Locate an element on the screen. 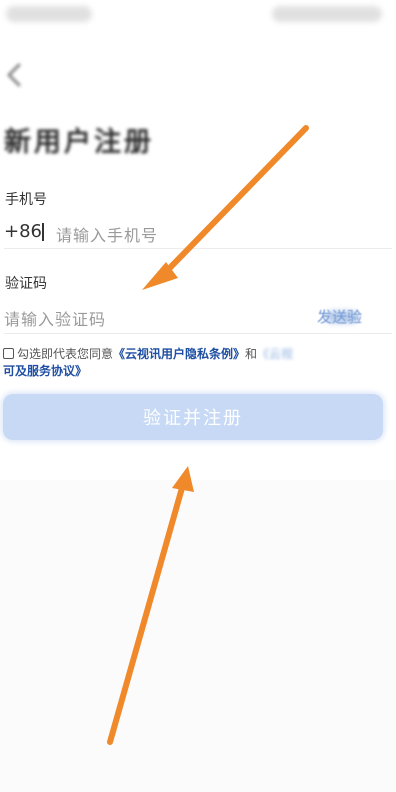  service-link-blurred: 《云视 is located at coordinates (275, 354).